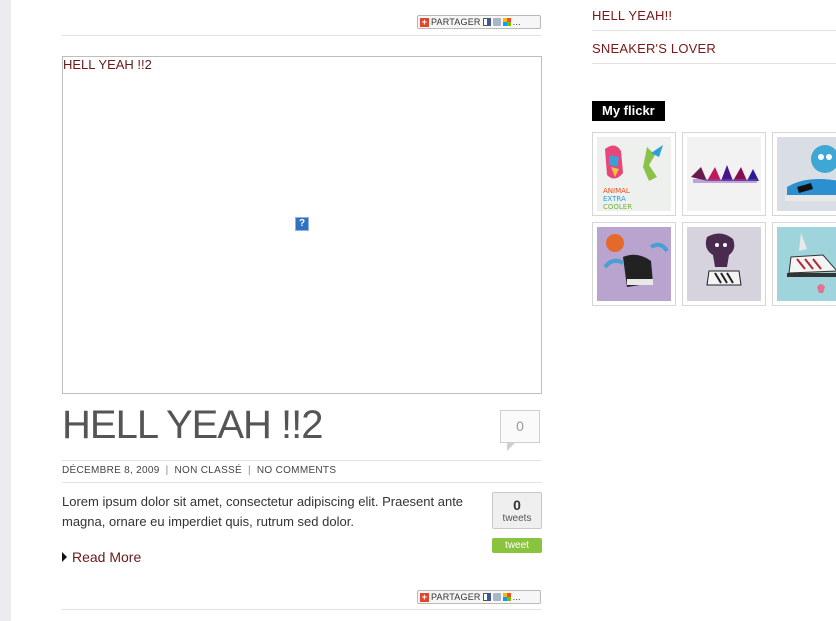  I want to click on svg-text: COOLER, so click(617, 207).